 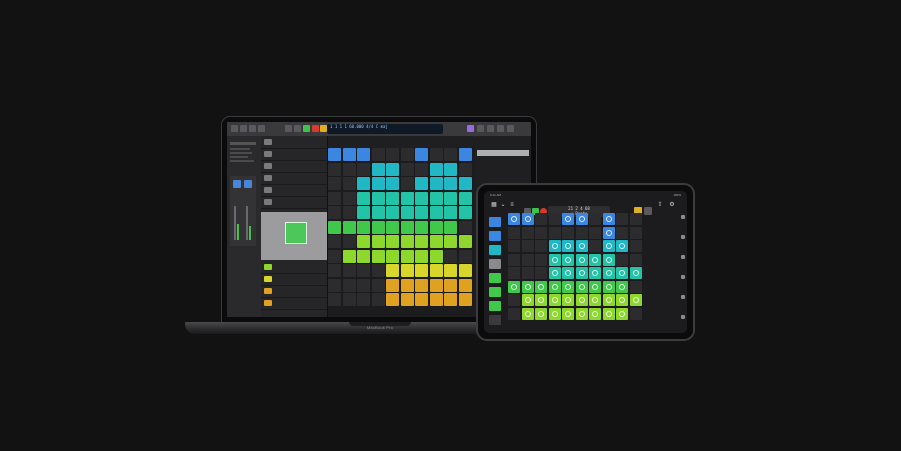 What do you see at coordinates (495, 250) in the screenshot?
I see `track-synth-icon` at bounding box center [495, 250].